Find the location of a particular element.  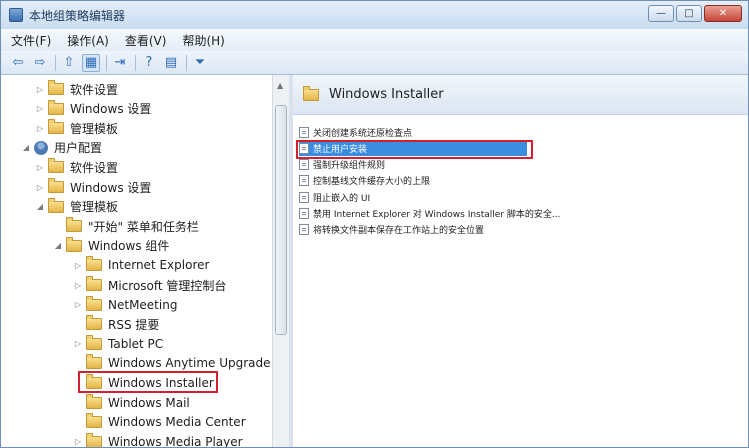

tree-item: Windows Media Center is located at coordinates (159, 422).